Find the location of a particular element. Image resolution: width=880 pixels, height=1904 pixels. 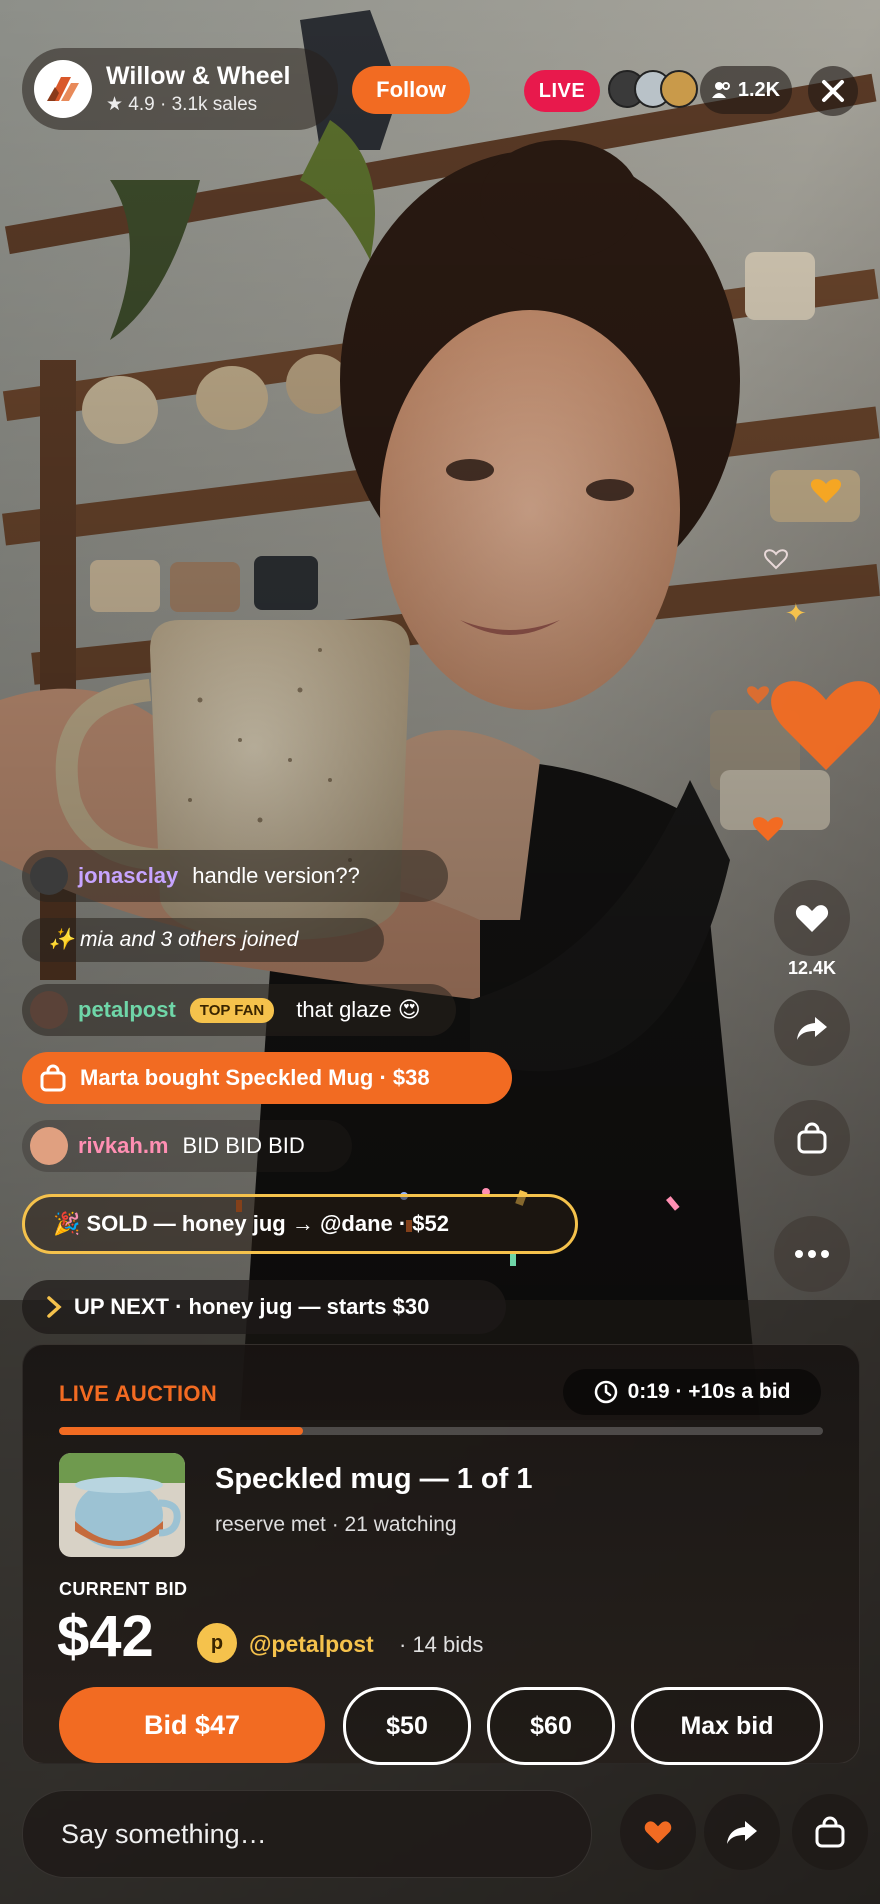

bid-option-60: $60 is located at coordinates (551, 1726).